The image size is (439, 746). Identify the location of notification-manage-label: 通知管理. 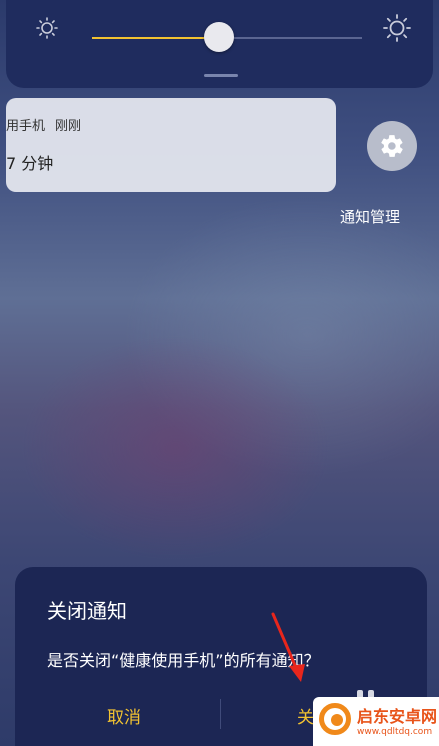
(389, 216).